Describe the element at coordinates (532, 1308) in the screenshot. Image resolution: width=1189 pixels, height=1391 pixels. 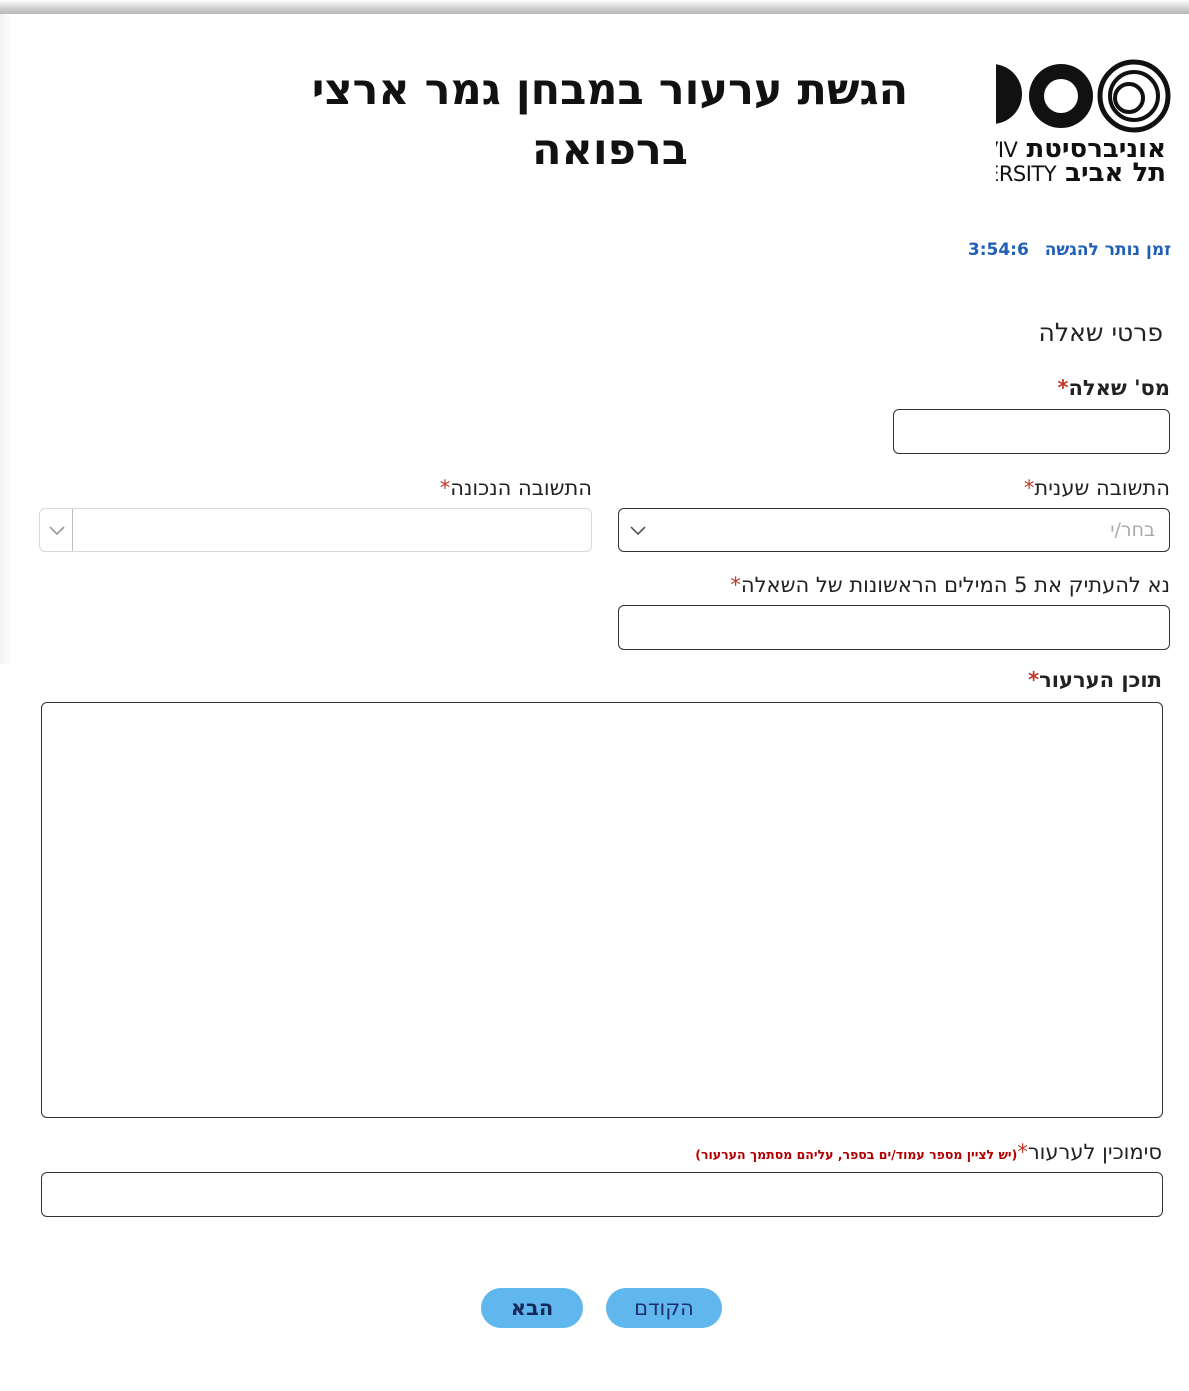
I see `next-button: הבא` at that location.